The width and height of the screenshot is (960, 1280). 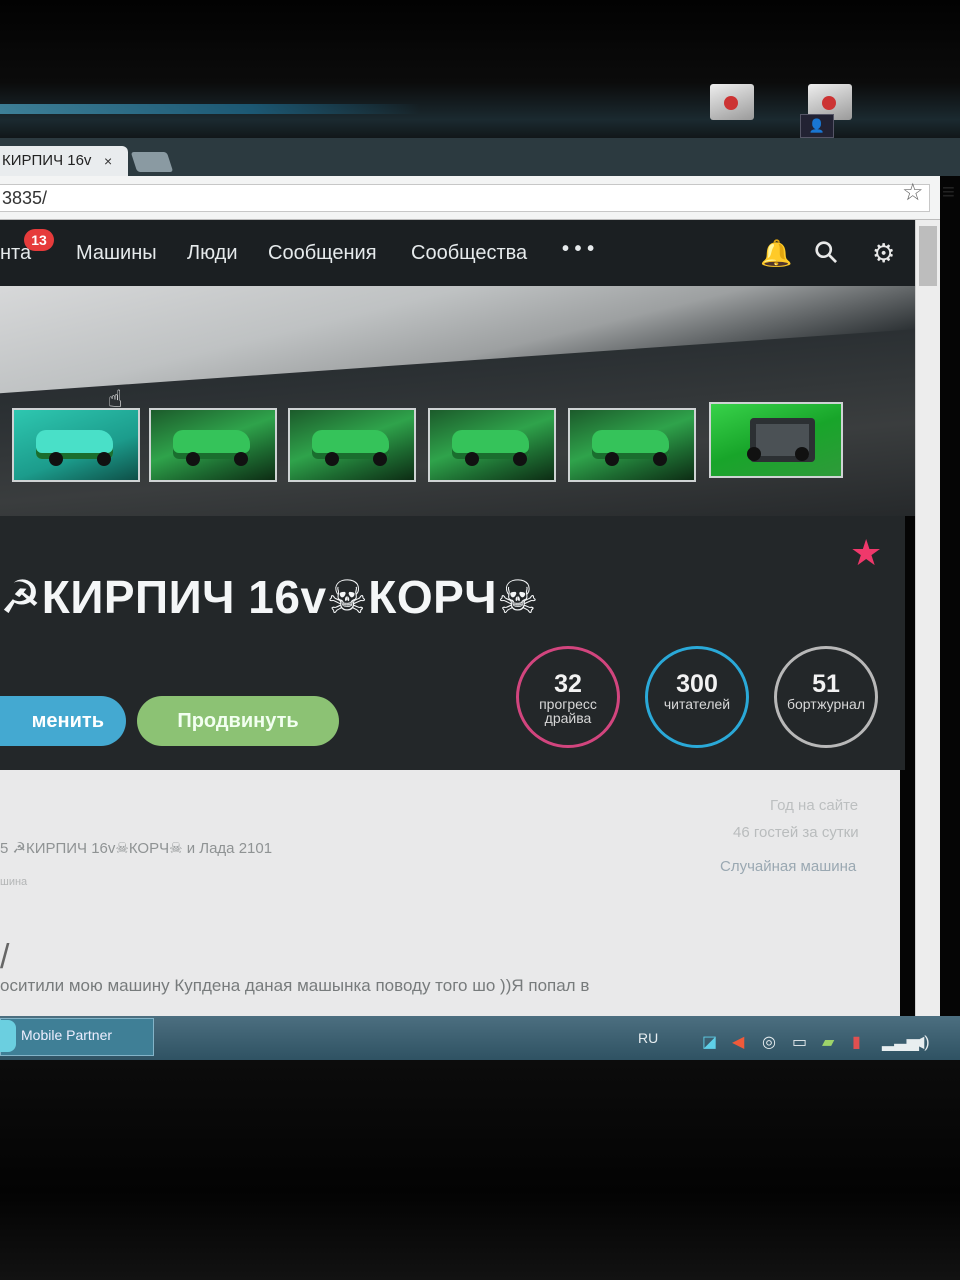 I want to click on browser-tab-bar: КИРПИЧ 16v ×, so click(x=480, y=157).